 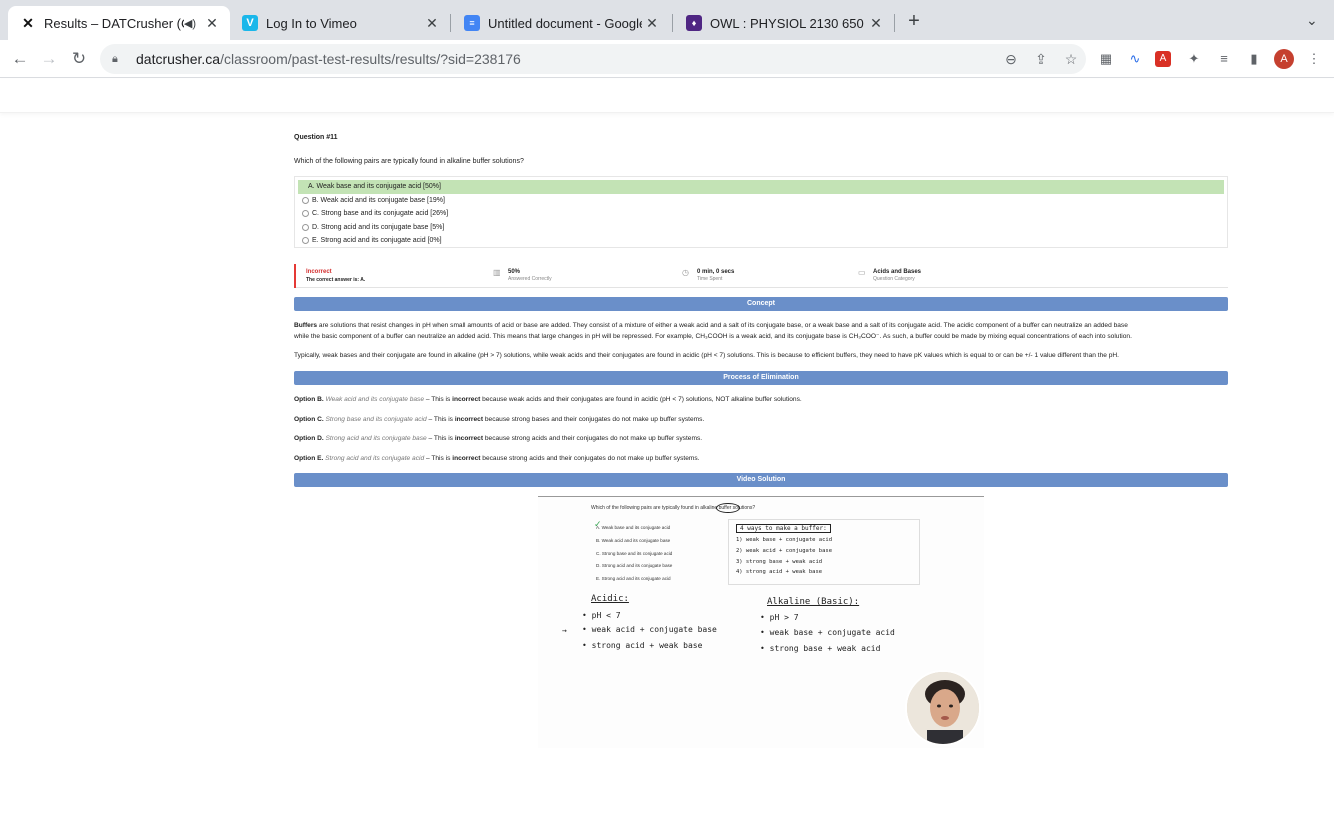 What do you see at coordinates (783, 528) in the screenshot?
I see `box-title: 4 ways to make a buffer:` at bounding box center [783, 528].